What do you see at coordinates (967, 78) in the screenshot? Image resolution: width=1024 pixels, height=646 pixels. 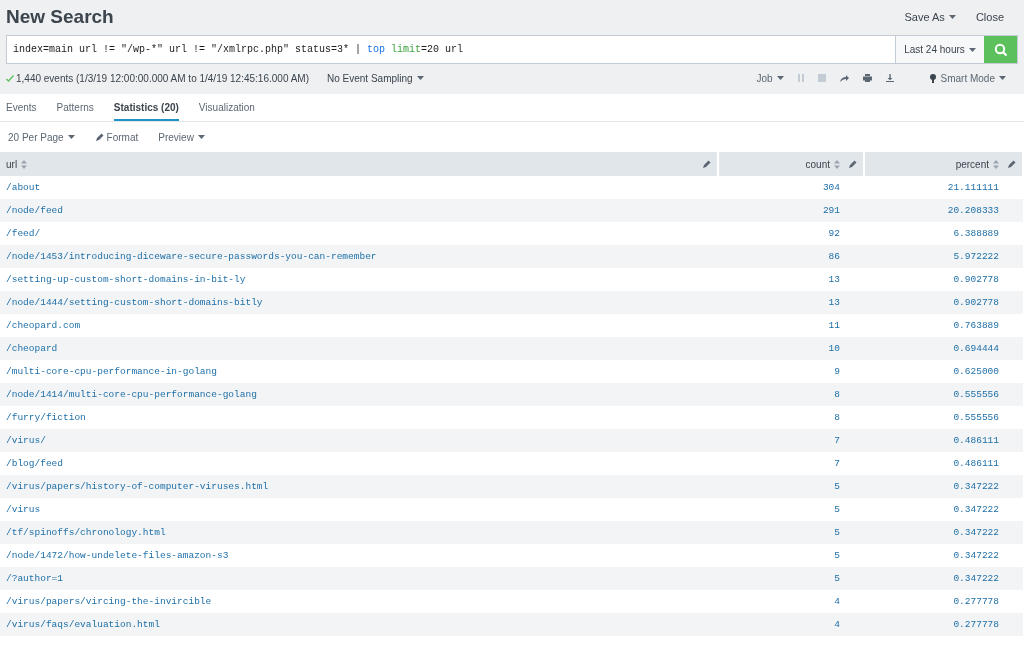 I see `search-mode-dropdown: Smart Mode` at bounding box center [967, 78].